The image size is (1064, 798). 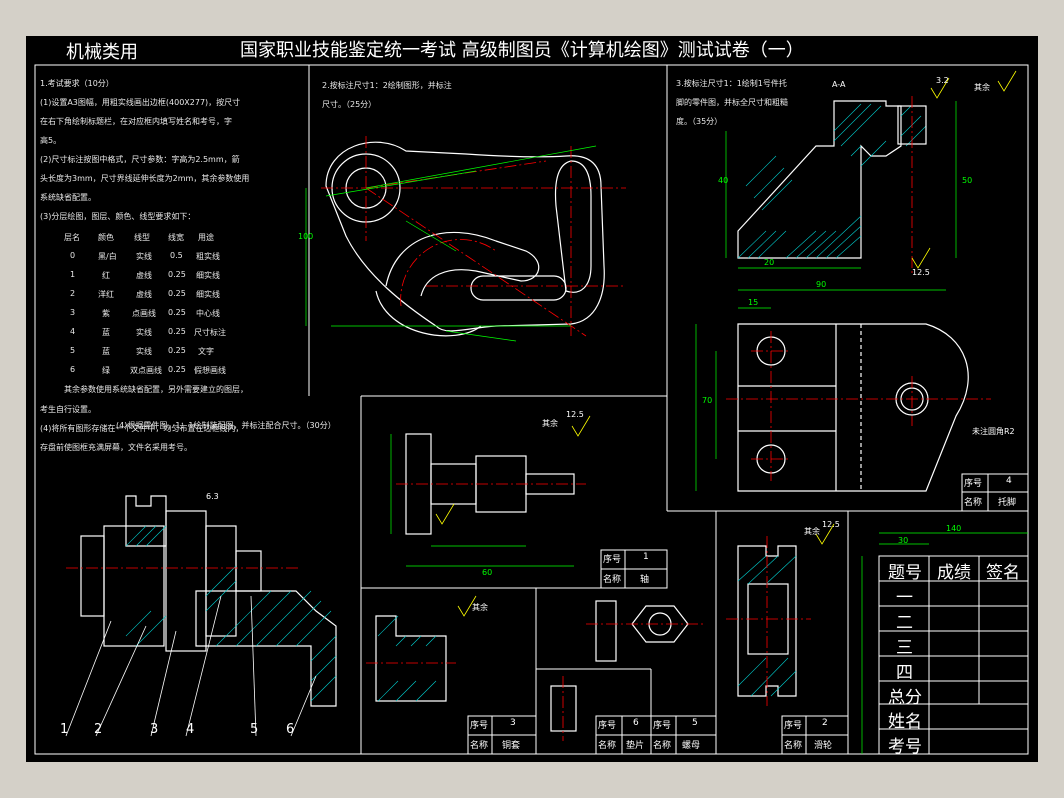 I want to click on assembly-drawing, so click(x=201, y=616).